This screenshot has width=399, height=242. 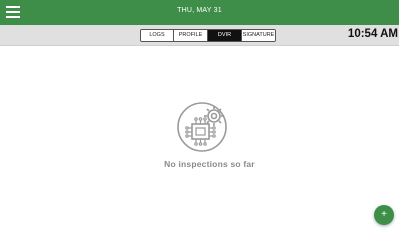 I want to click on tab-bar: LOGS PROFILE DVIR SIGNATURE 10:54 AM, so click(x=199, y=35).